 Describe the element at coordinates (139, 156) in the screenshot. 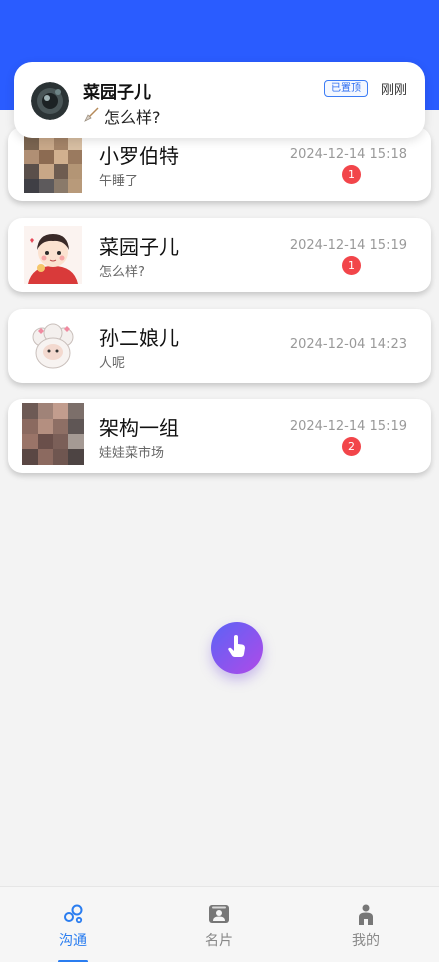

I see `chat-name: 小罗伯特` at that location.